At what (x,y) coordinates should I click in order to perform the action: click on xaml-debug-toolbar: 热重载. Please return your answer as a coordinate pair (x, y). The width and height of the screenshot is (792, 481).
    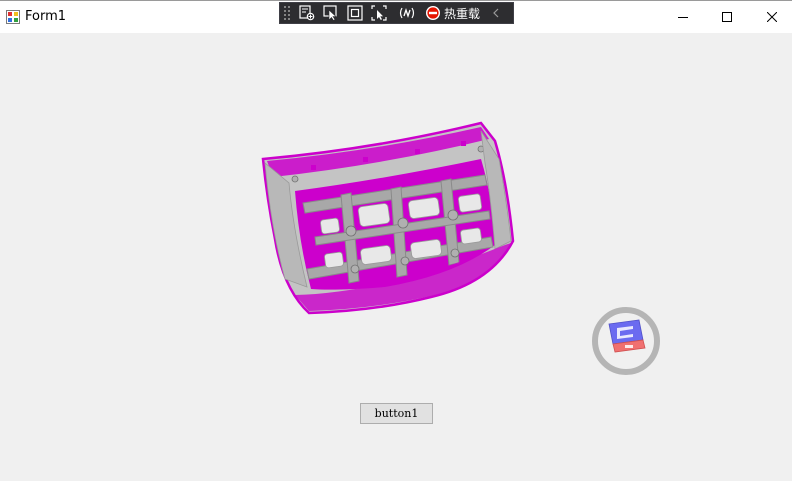
    Looking at the image, I should click on (396, 13).